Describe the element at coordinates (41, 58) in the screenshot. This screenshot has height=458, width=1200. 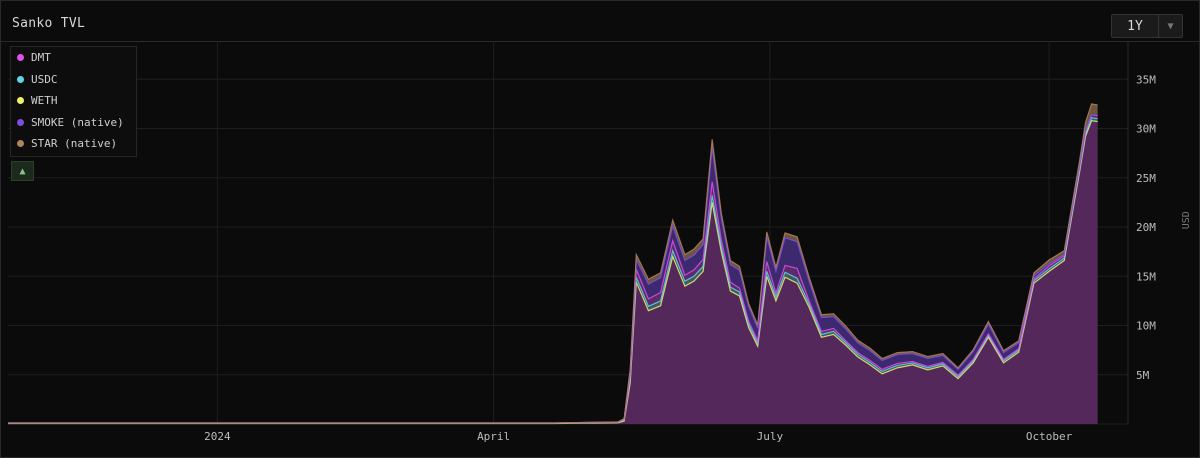
I see `legend-label: DMT` at that location.